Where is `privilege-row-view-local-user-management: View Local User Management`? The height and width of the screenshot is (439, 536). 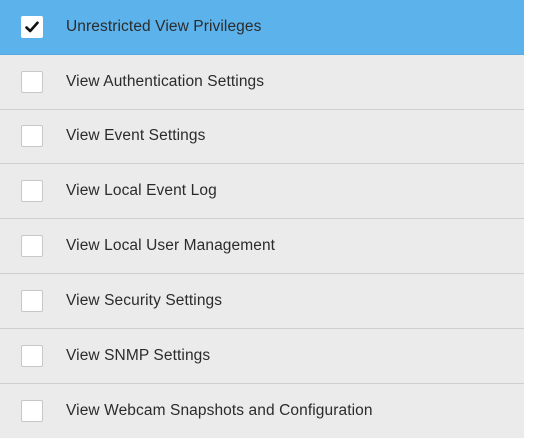 privilege-row-view-local-user-management: View Local User Management is located at coordinates (262, 246).